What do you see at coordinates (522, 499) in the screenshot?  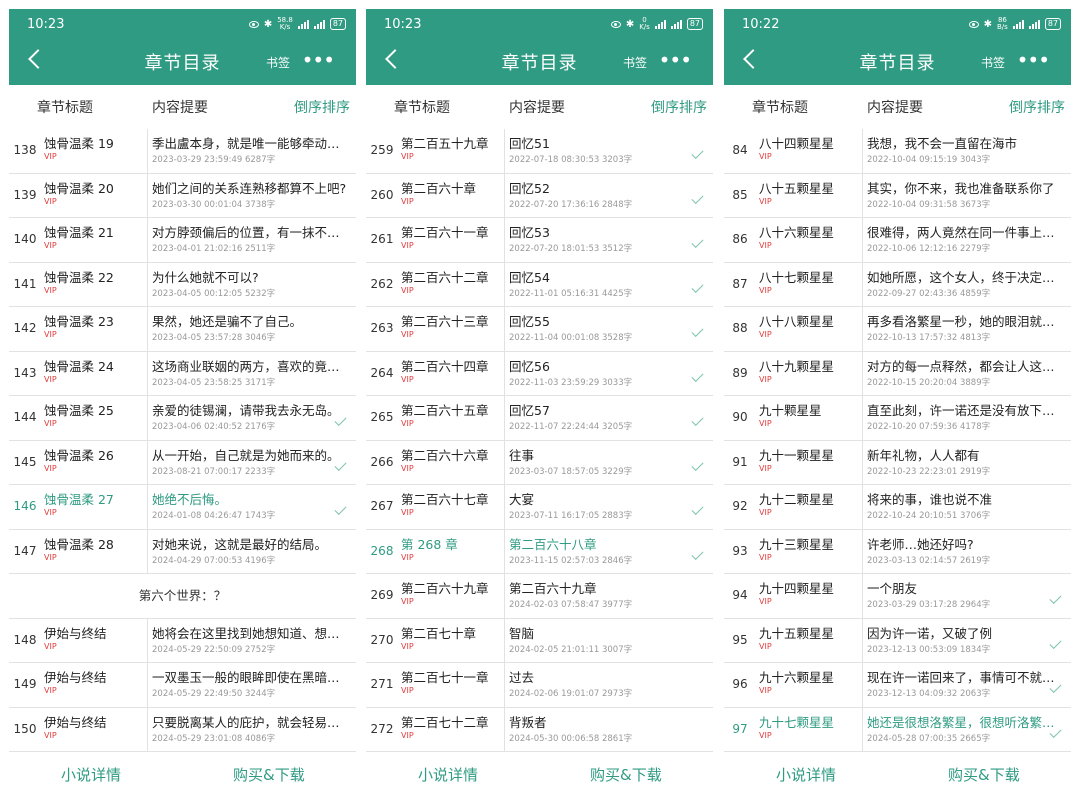 I see `chapter-summary: 大宴` at bounding box center [522, 499].